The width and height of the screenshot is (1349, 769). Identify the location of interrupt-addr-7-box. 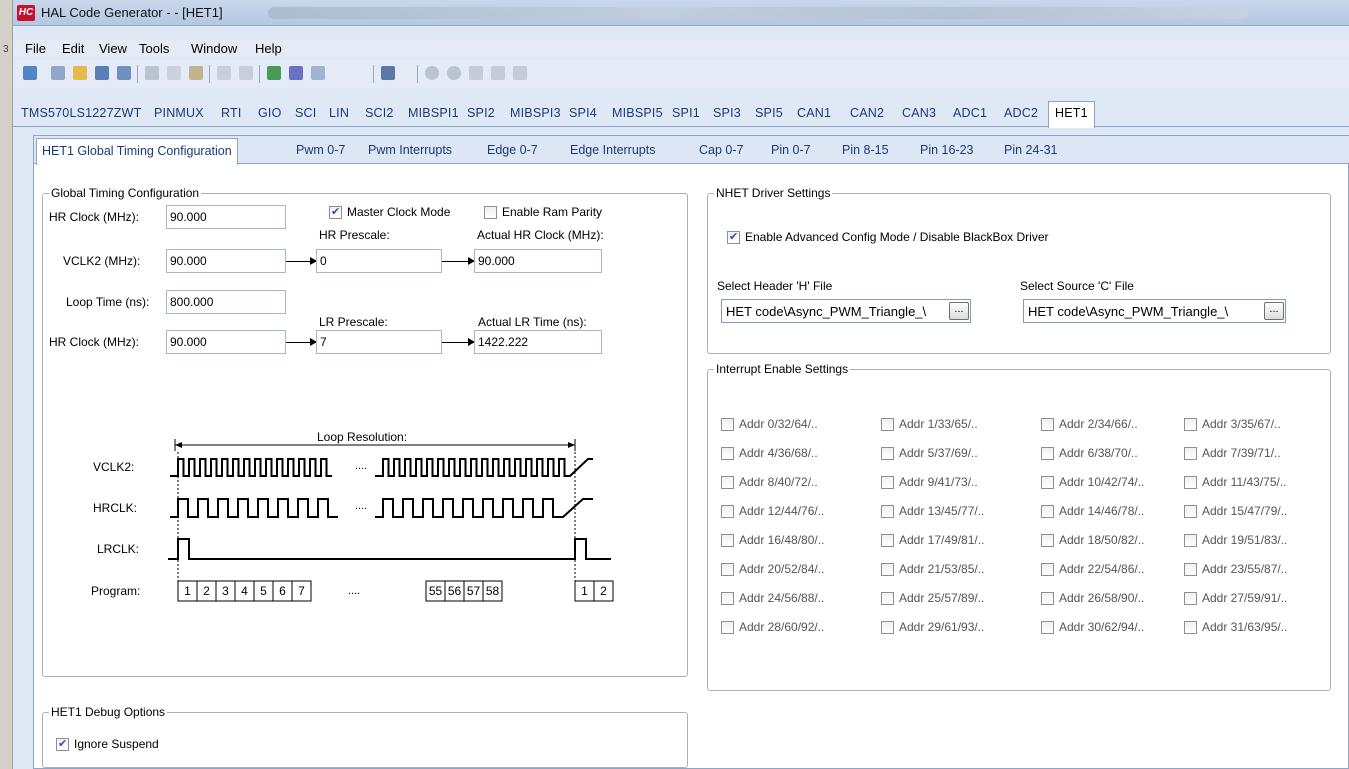
(1190, 453).